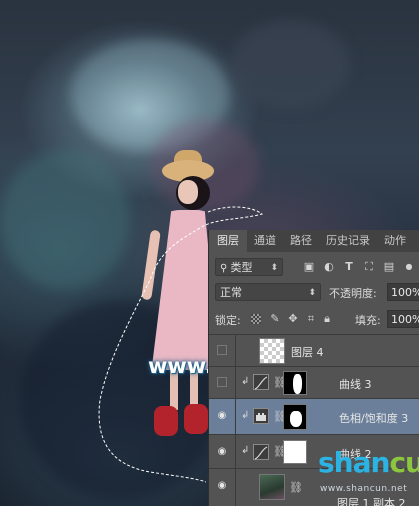 The height and width of the screenshot is (506, 419). What do you see at coordinates (395, 241) in the screenshot?
I see `tab-actions: 动作` at bounding box center [395, 241].